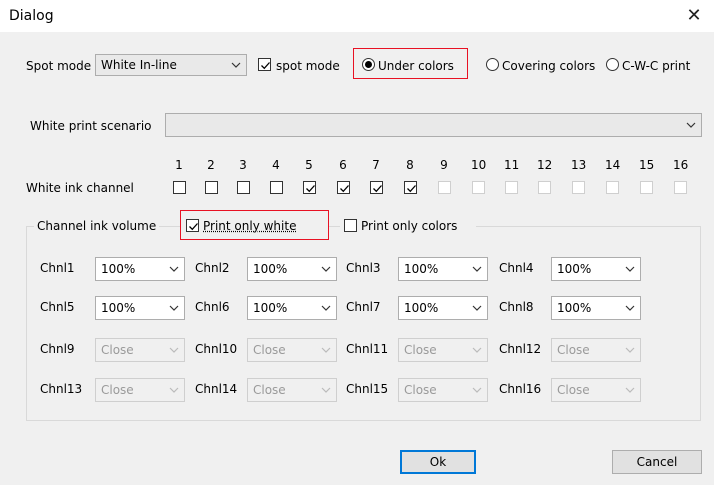 This screenshot has height=485, width=714. What do you see at coordinates (596, 308) in the screenshot?
I see `channel-volume-select-8: 100%` at bounding box center [596, 308].